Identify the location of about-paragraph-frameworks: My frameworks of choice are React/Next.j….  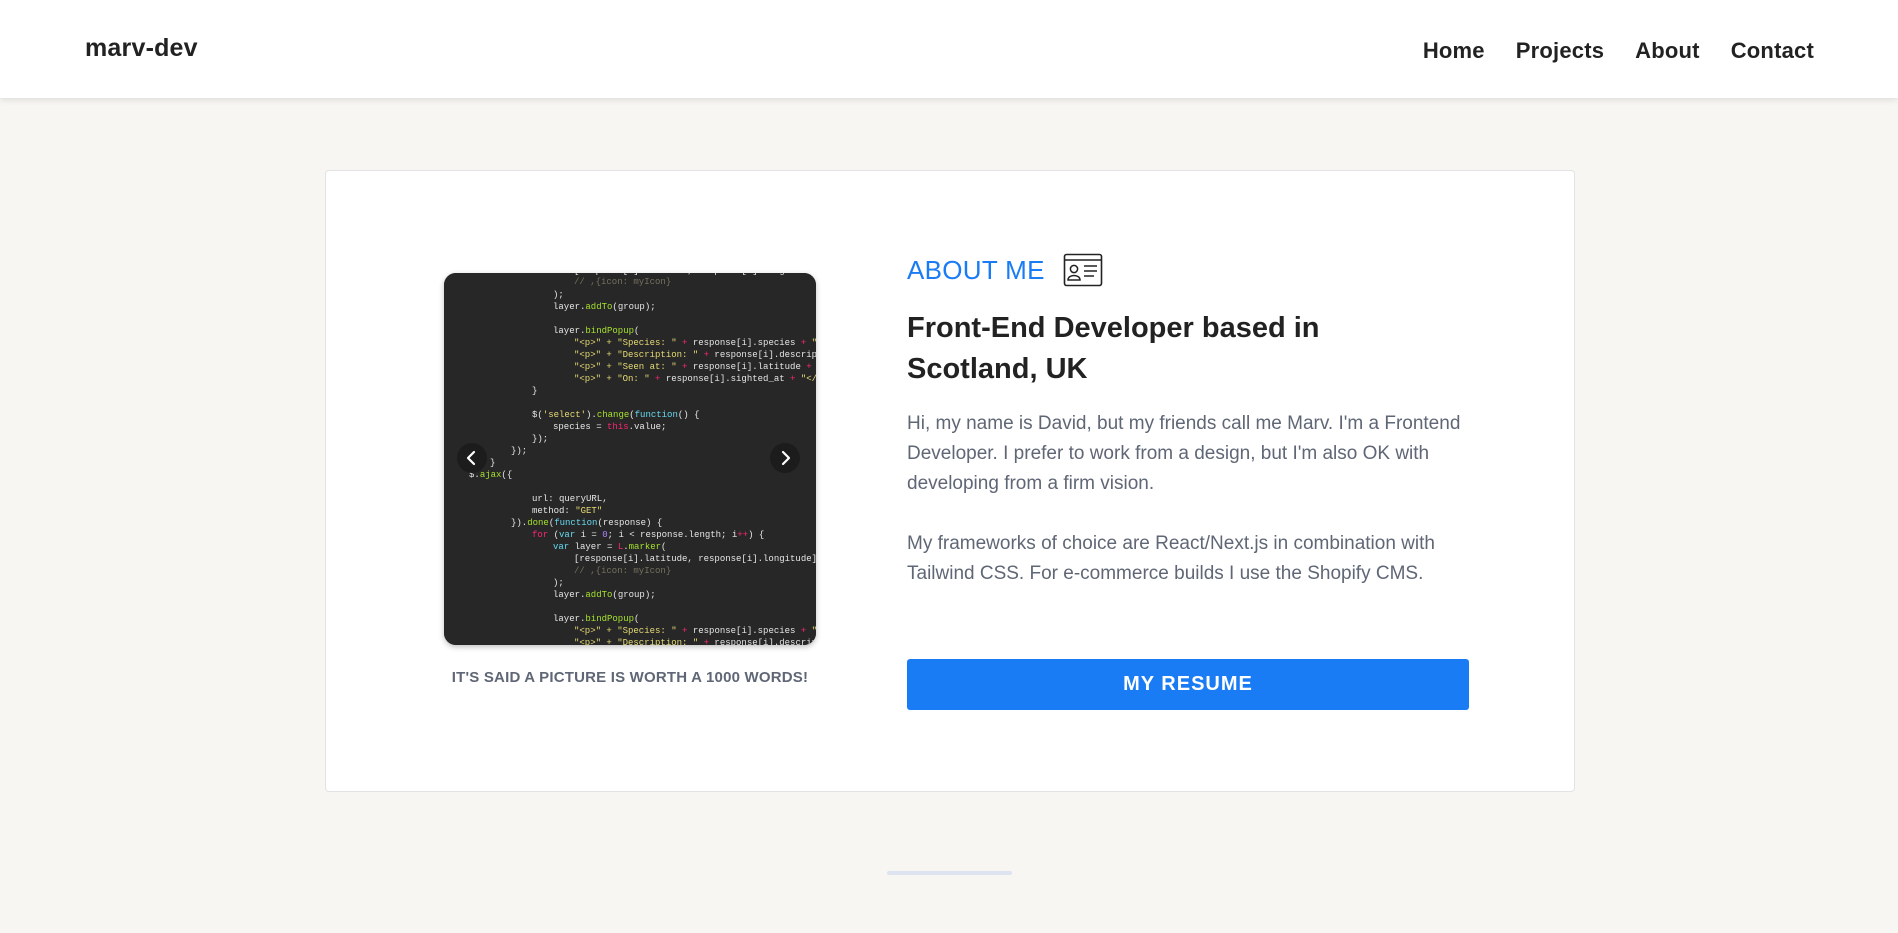
(1171, 558).